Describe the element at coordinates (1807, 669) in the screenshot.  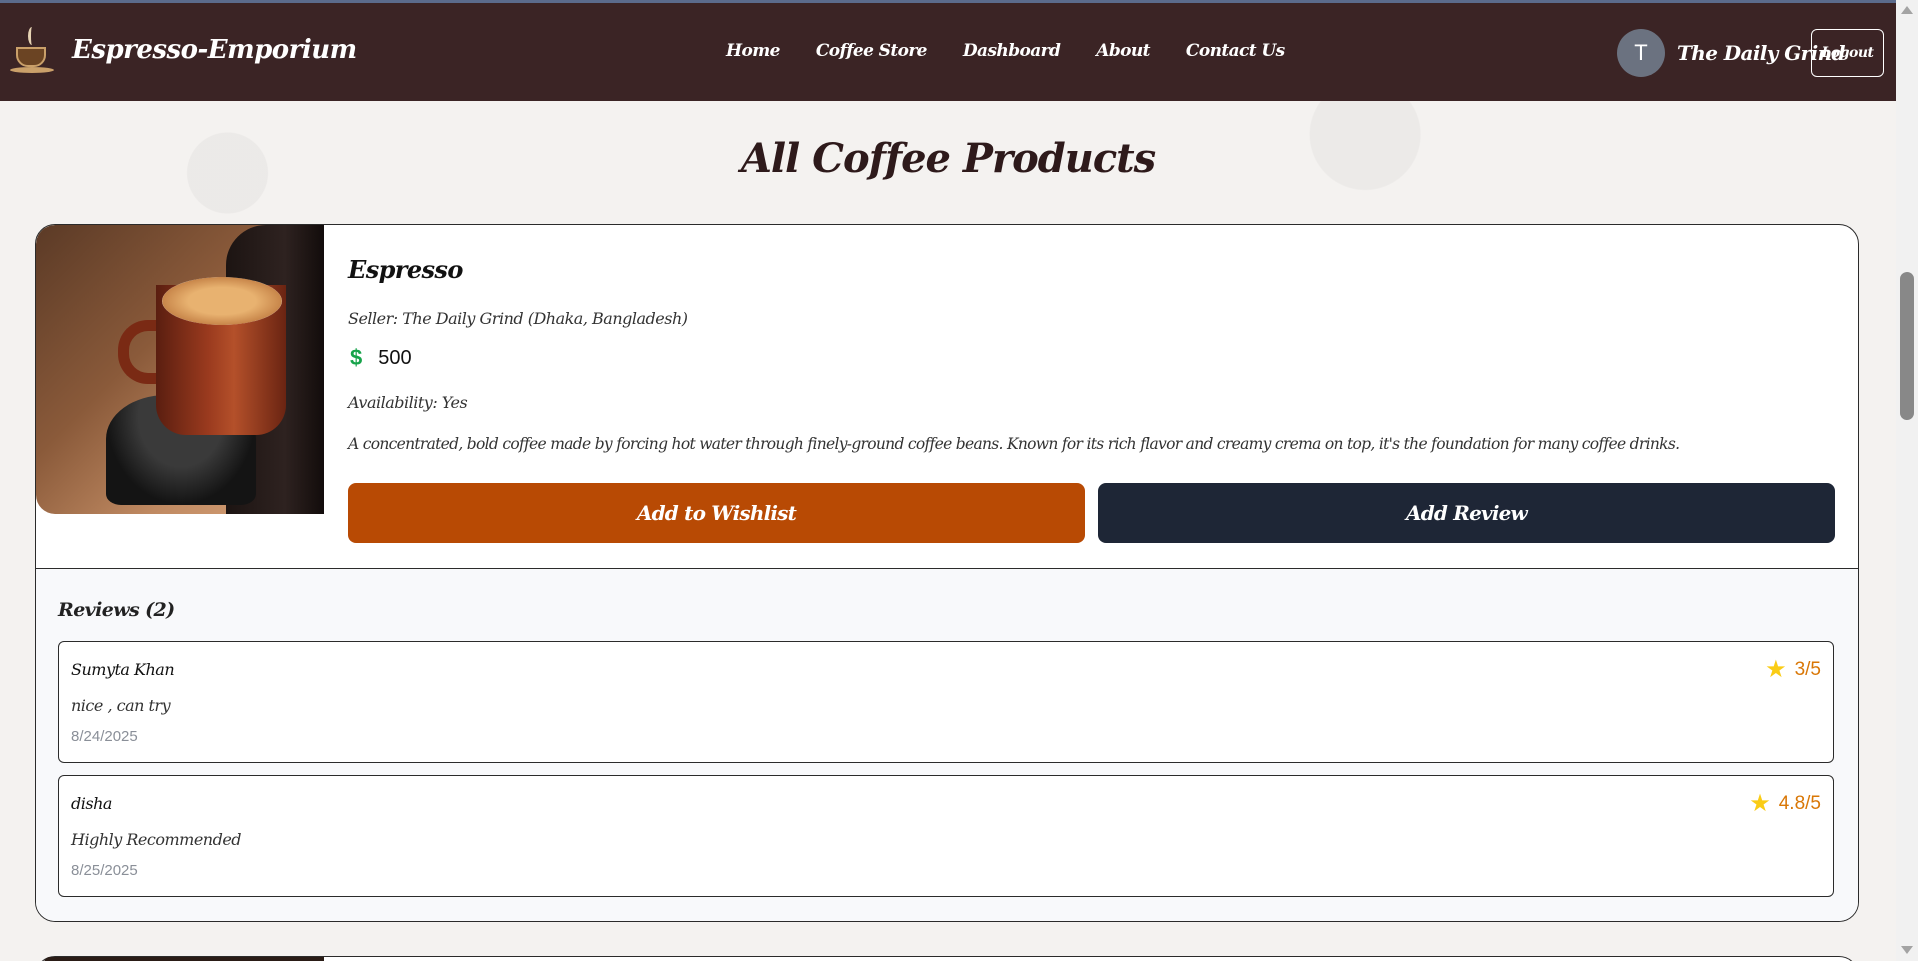
I see `rating-value: 3/5` at that location.